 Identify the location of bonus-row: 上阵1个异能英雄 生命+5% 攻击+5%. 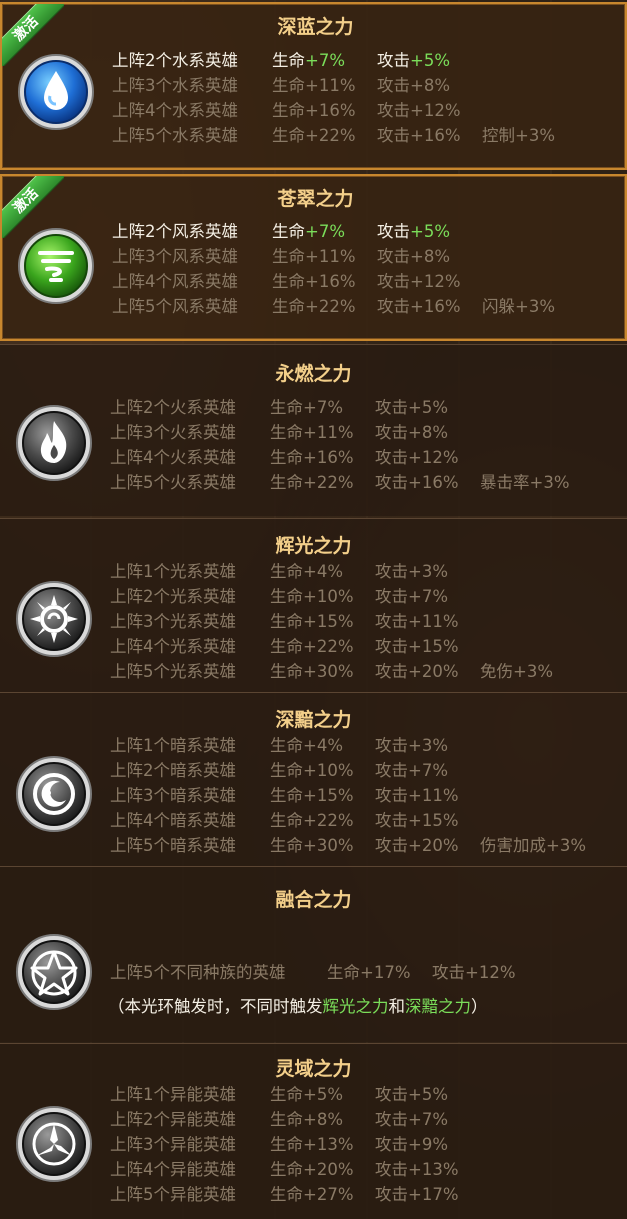
(279, 1094).